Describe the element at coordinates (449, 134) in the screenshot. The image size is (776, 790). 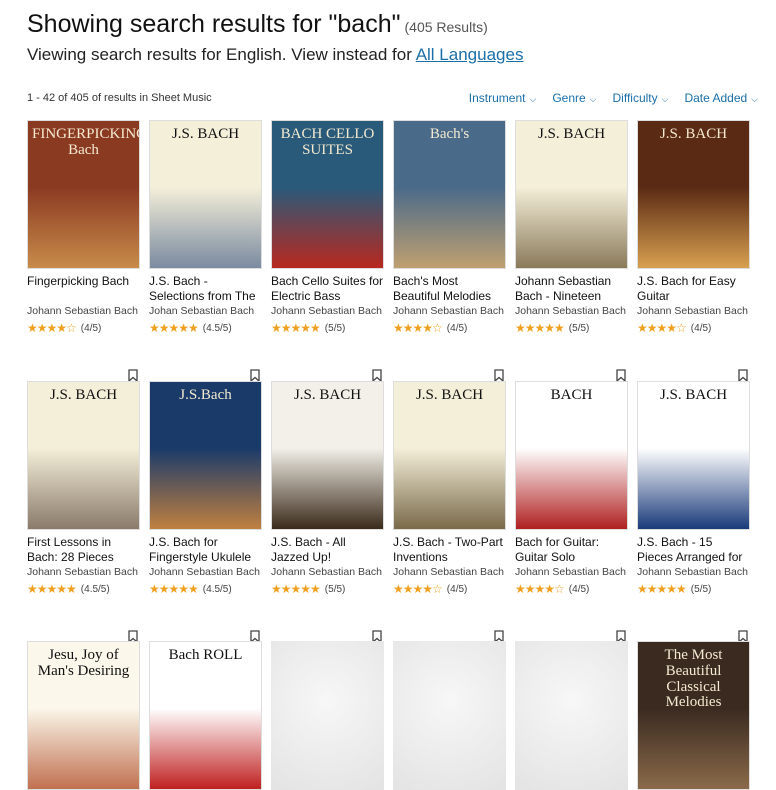
I see `cover-title: Bach's` at that location.